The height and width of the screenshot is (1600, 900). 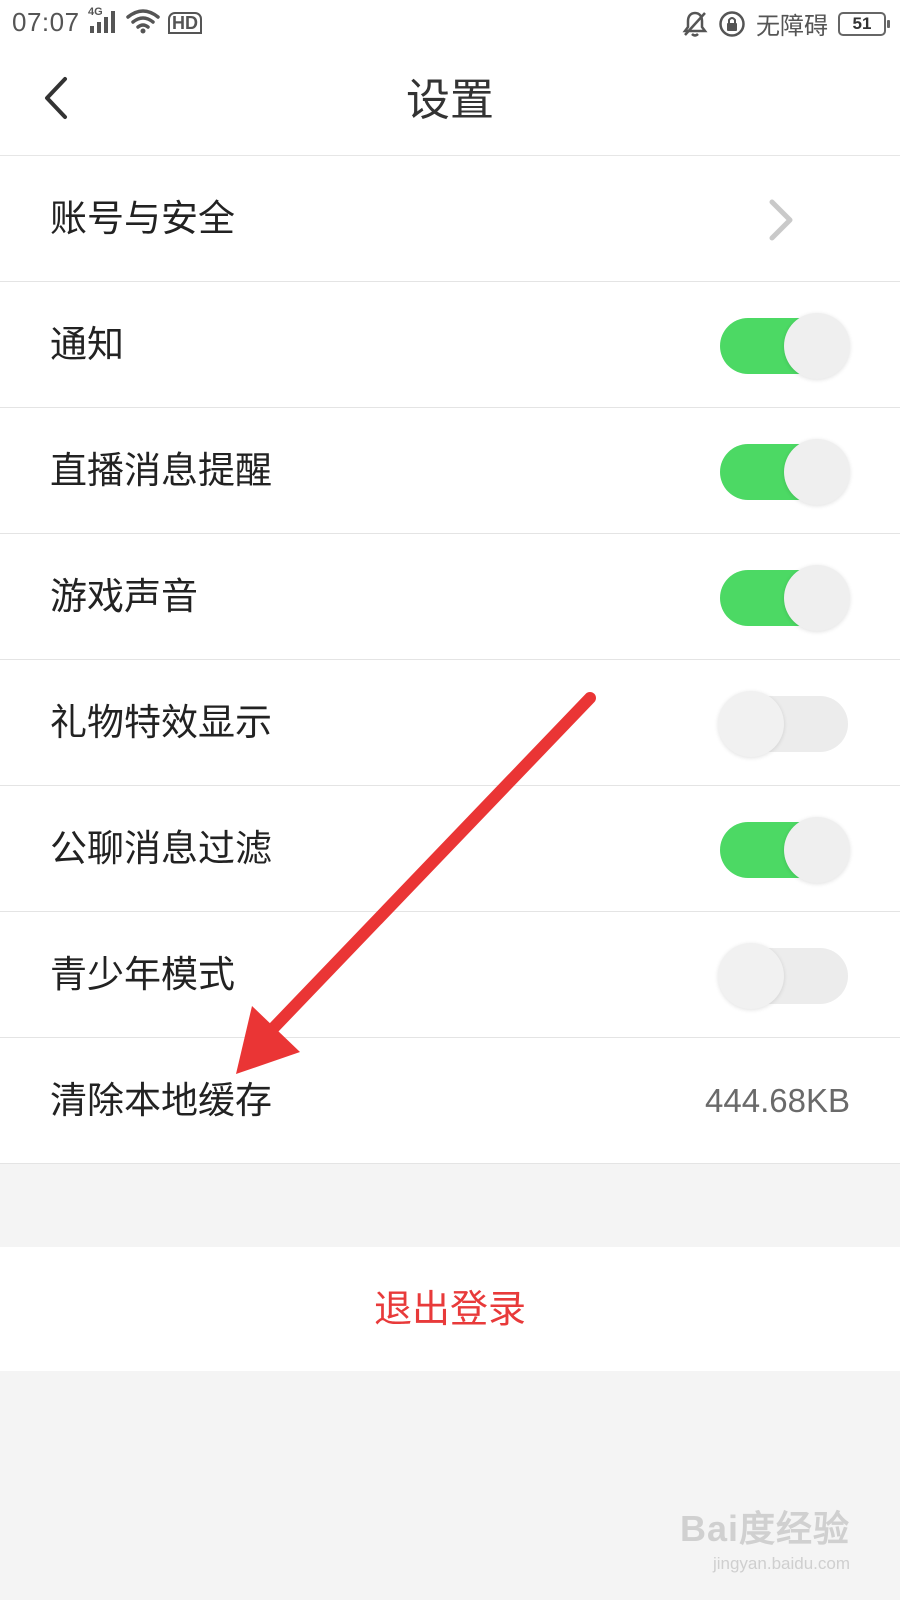 What do you see at coordinates (124, 596) in the screenshot?
I see `settings-row-label: 游戏声音` at bounding box center [124, 596].